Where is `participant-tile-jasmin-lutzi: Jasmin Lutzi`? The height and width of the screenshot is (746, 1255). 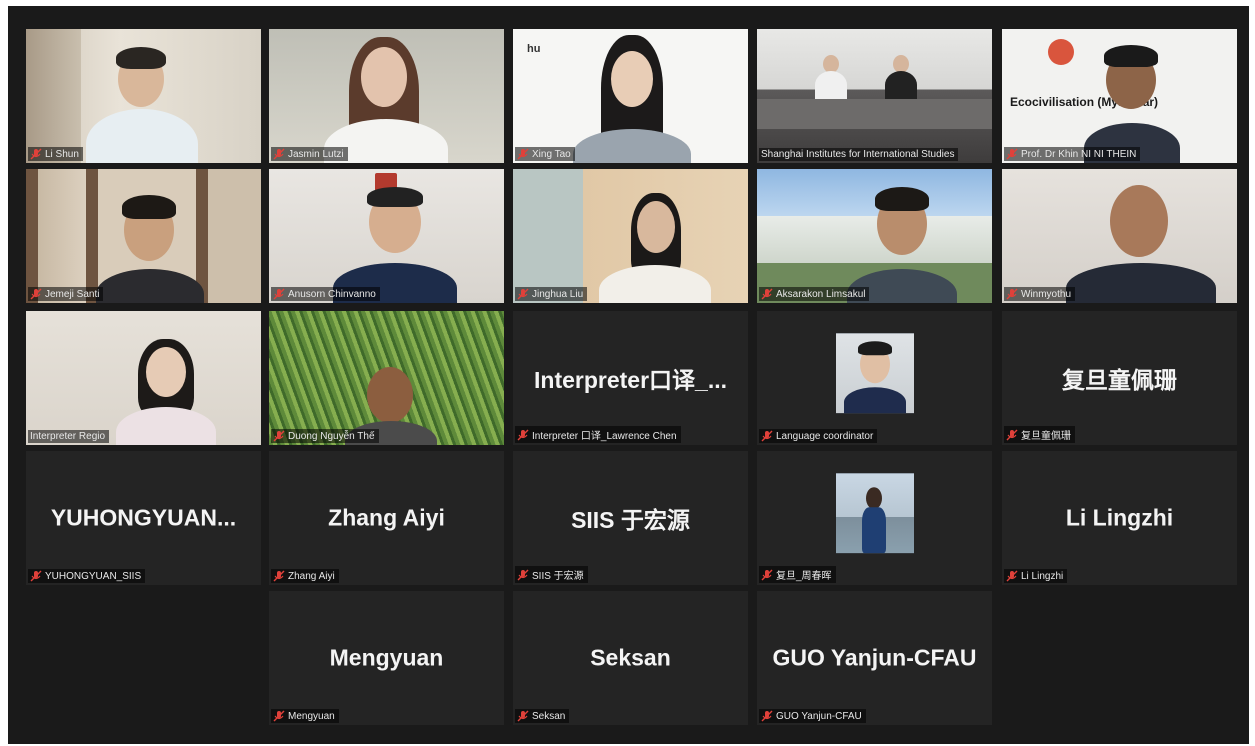 participant-tile-jasmin-lutzi: Jasmin Lutzi is located at coordinates (386, 96).